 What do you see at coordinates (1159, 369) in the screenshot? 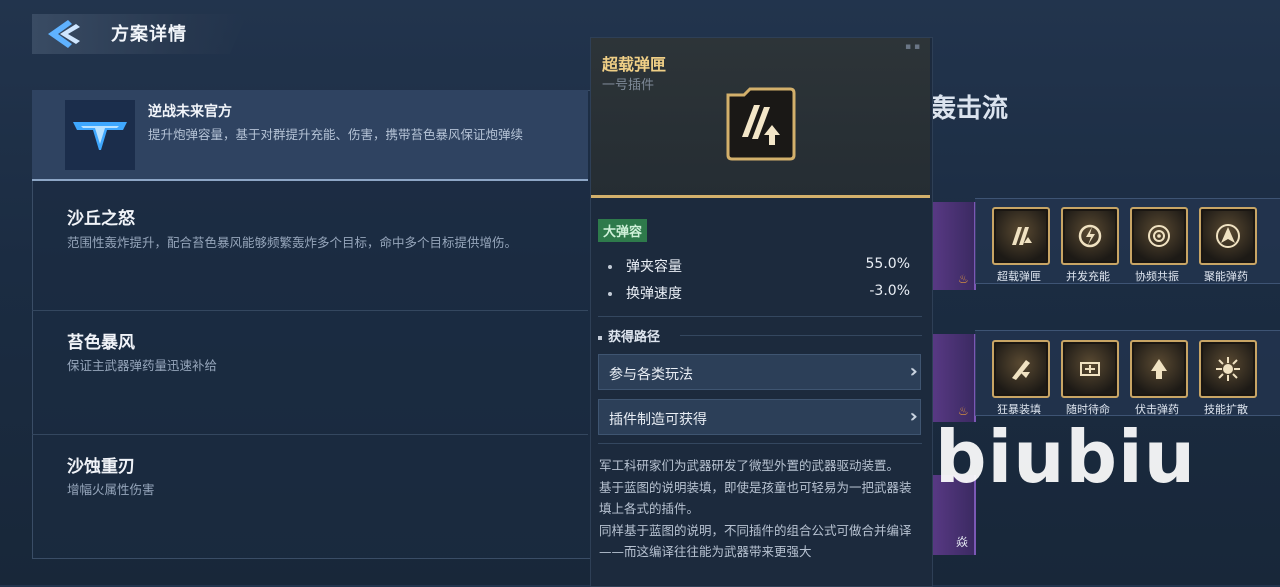
I see `ambush-ammo-icon` at bounding box center [1159, 369].